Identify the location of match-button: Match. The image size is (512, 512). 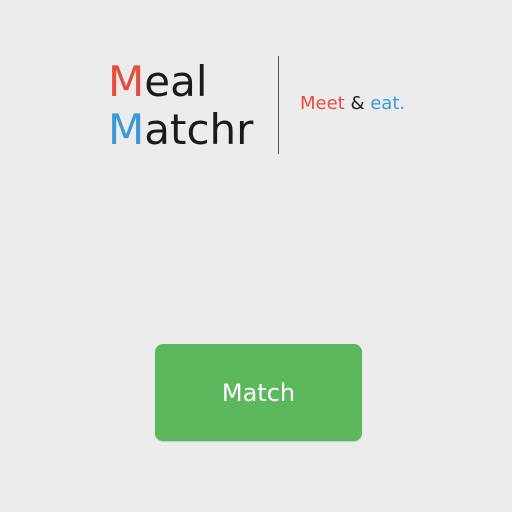
(258, 392).